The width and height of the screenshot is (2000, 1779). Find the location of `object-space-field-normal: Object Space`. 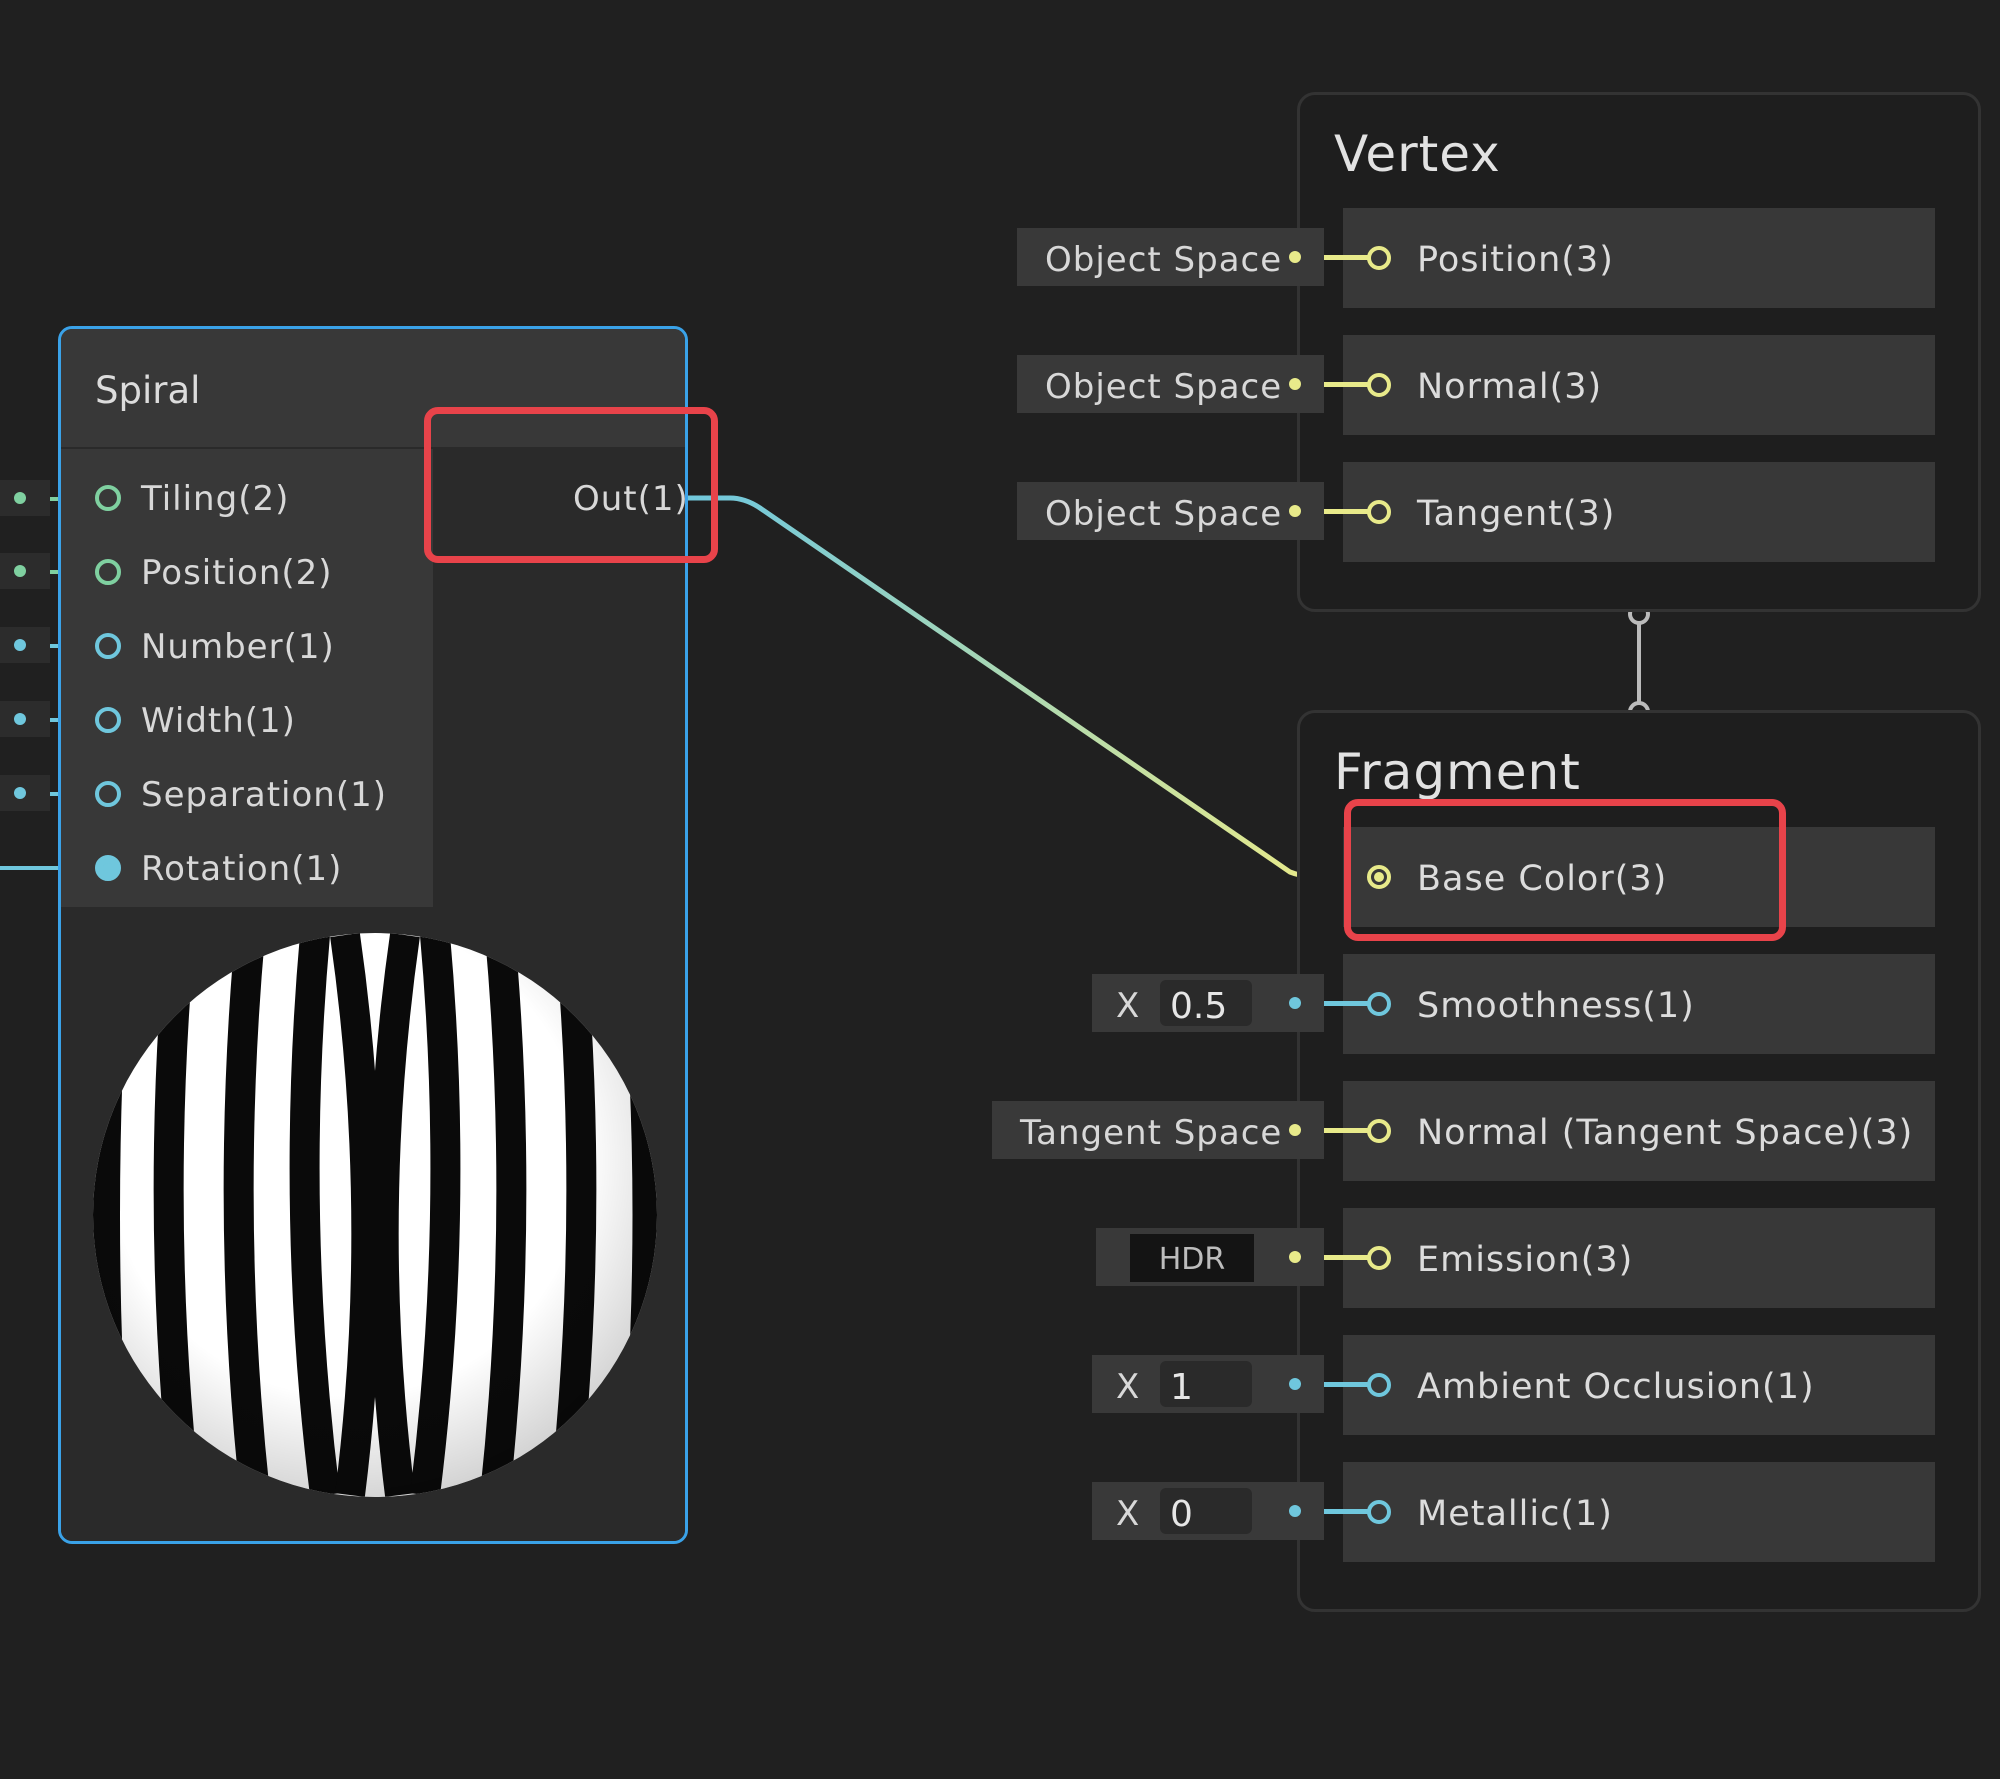

object-space-field-normal: Object Space is located at coordinates (1170, 384).